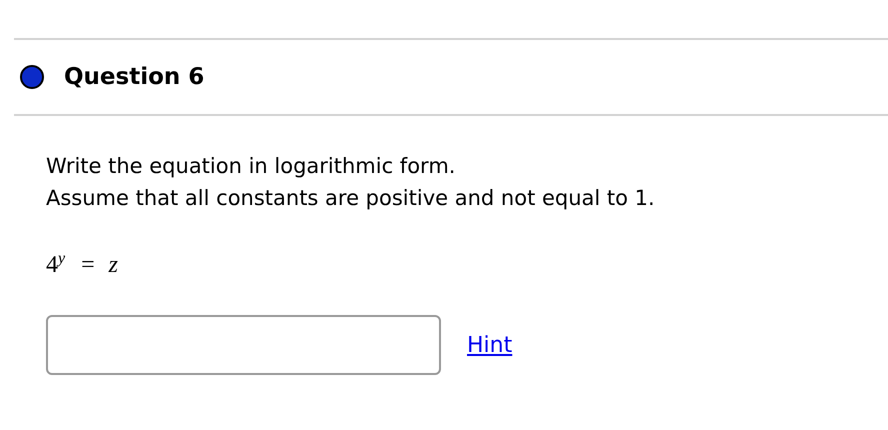 This screenshot has width=888, height=430. I want to click on instruction-text: Write the equation in logarithmic form., so click(251, 166).